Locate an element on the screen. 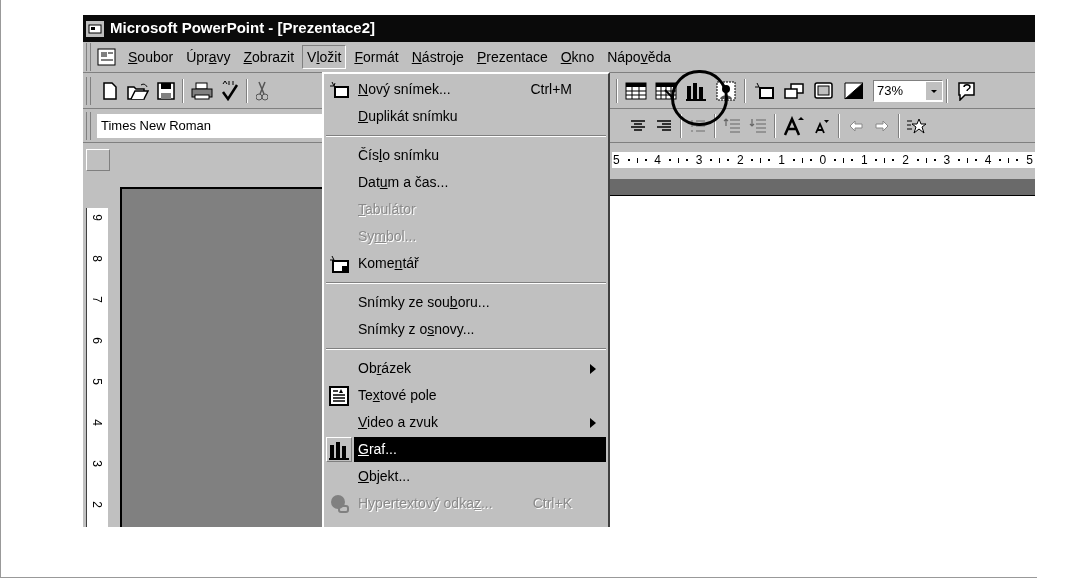 This screenshot has width=1067, height=584. globe-link-icon is located at coordinates (339, 503).